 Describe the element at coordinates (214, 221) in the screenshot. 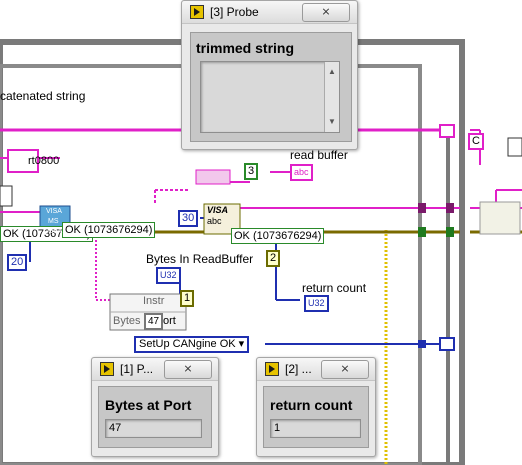

I see `visa-read-abc: abc` at that location.